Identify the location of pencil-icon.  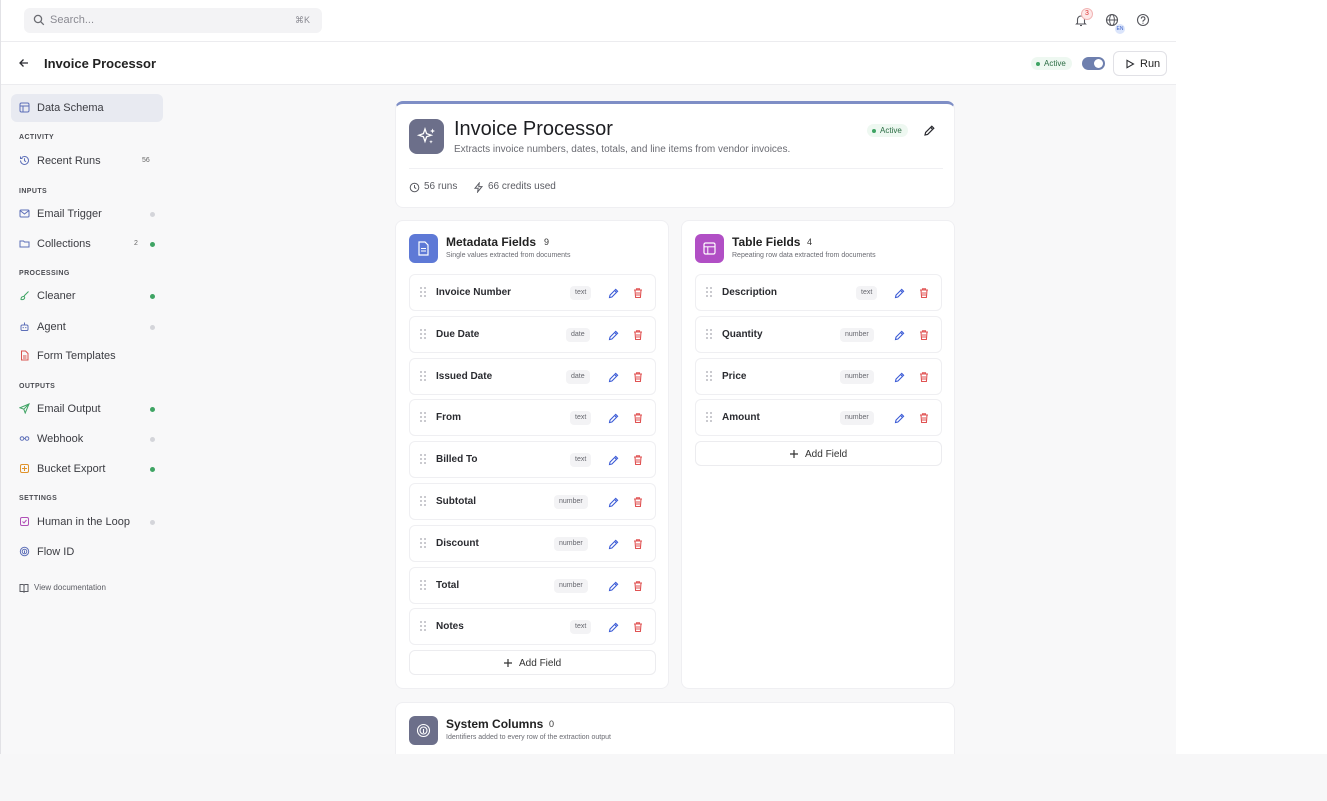
(929, 130).